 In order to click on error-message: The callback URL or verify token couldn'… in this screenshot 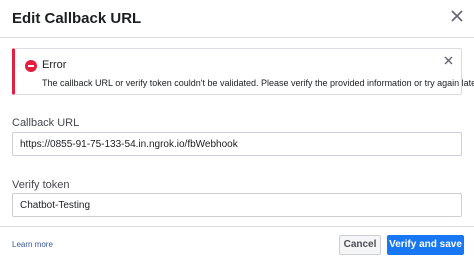, I will do `click(258, 83)`.